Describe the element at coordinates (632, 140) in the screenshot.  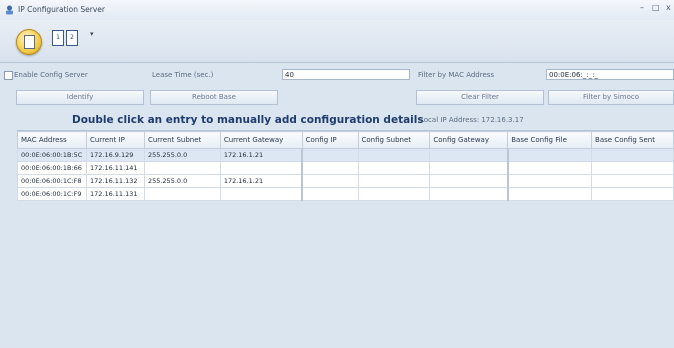
I see `column-header-base-config-sent: Base Config Sent` at that location.